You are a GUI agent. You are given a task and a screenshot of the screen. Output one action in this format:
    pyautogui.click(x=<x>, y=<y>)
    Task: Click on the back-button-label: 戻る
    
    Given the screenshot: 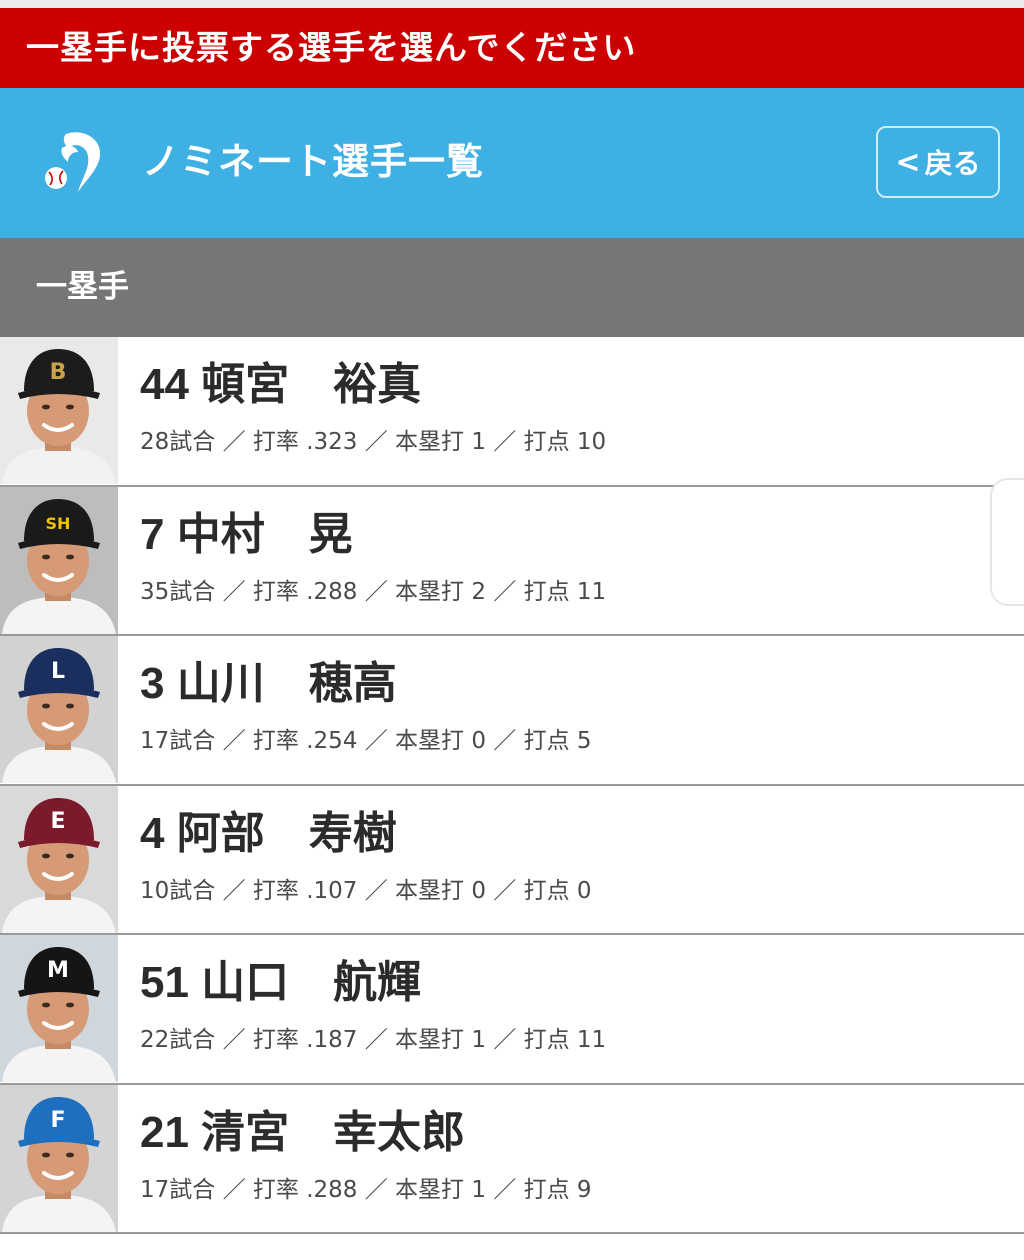 What is the action you would take?
    pyautogui.click(x=952, y=163)
    